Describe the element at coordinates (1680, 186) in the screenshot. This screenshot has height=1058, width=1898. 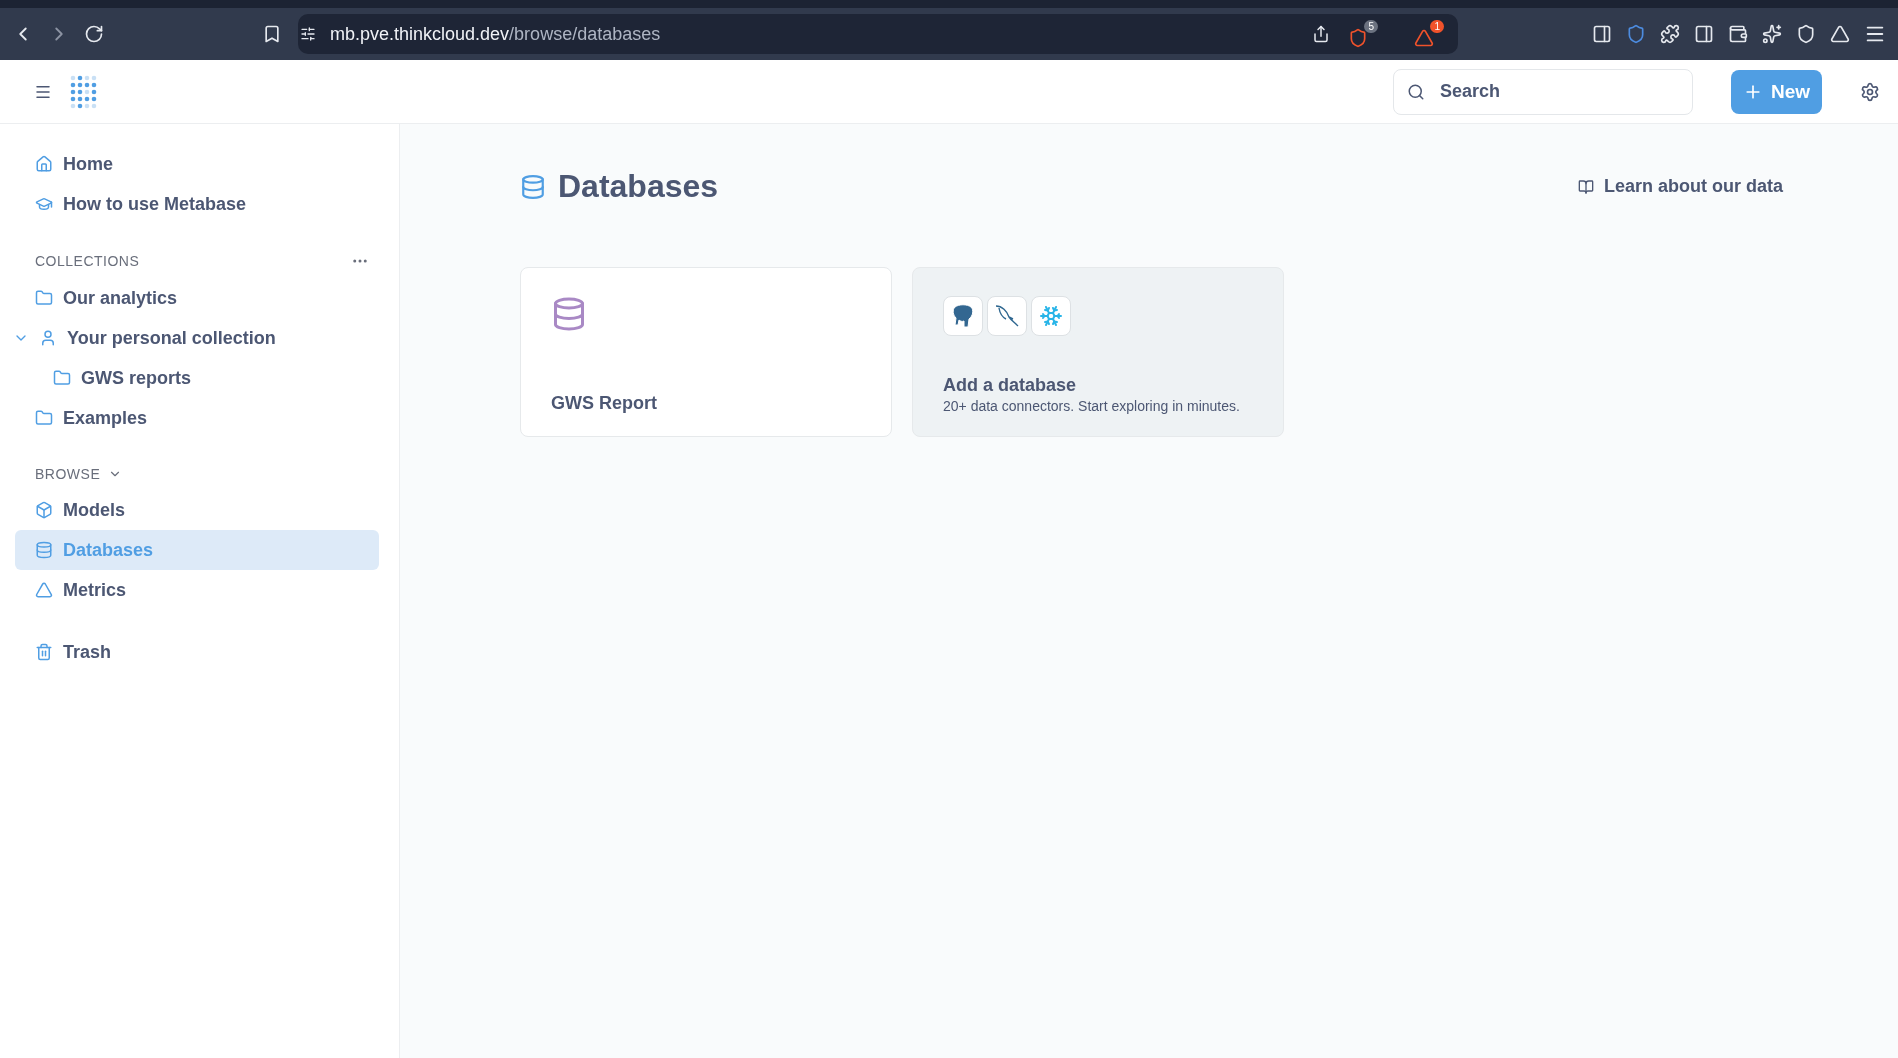
I see `learn-link: Learn about our data` at that location.